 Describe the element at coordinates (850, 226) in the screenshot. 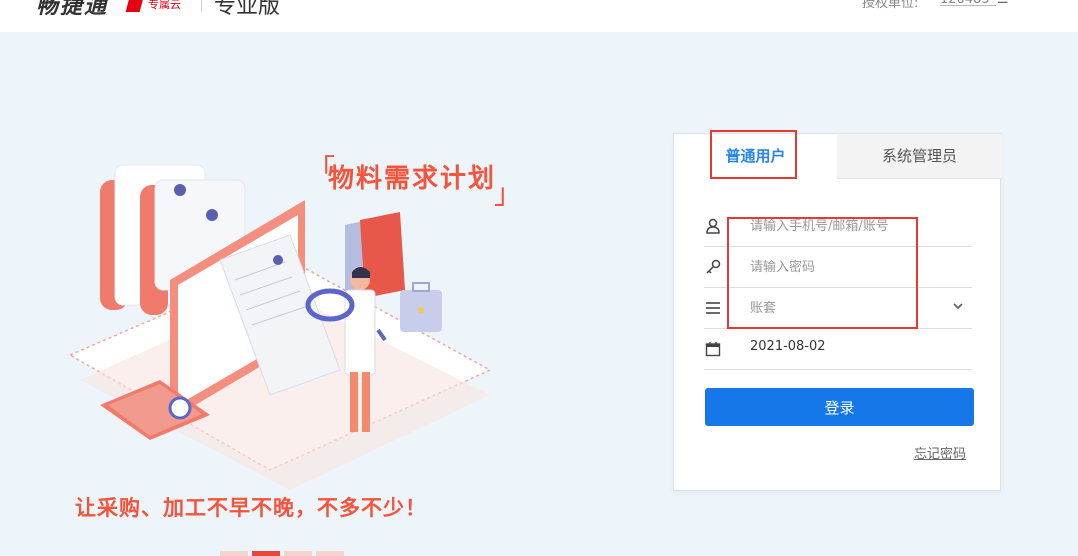

I see `account-input` at that location.